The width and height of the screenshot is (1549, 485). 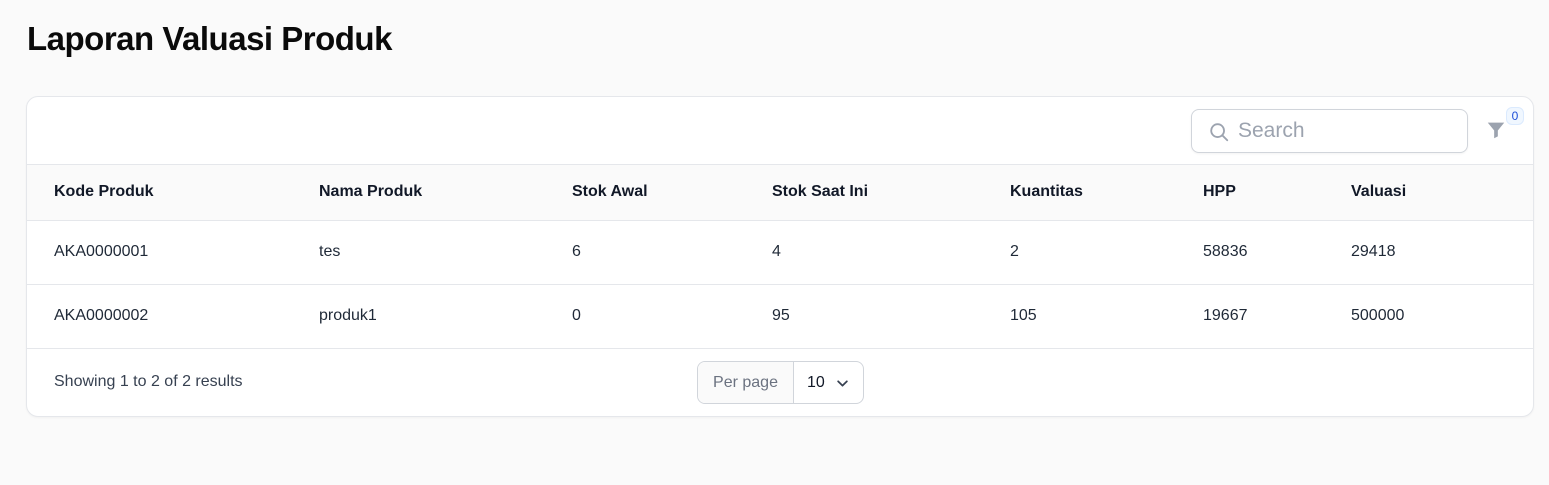 I want to click on cell-hpp: 58836, so click(x=1225, y=251).